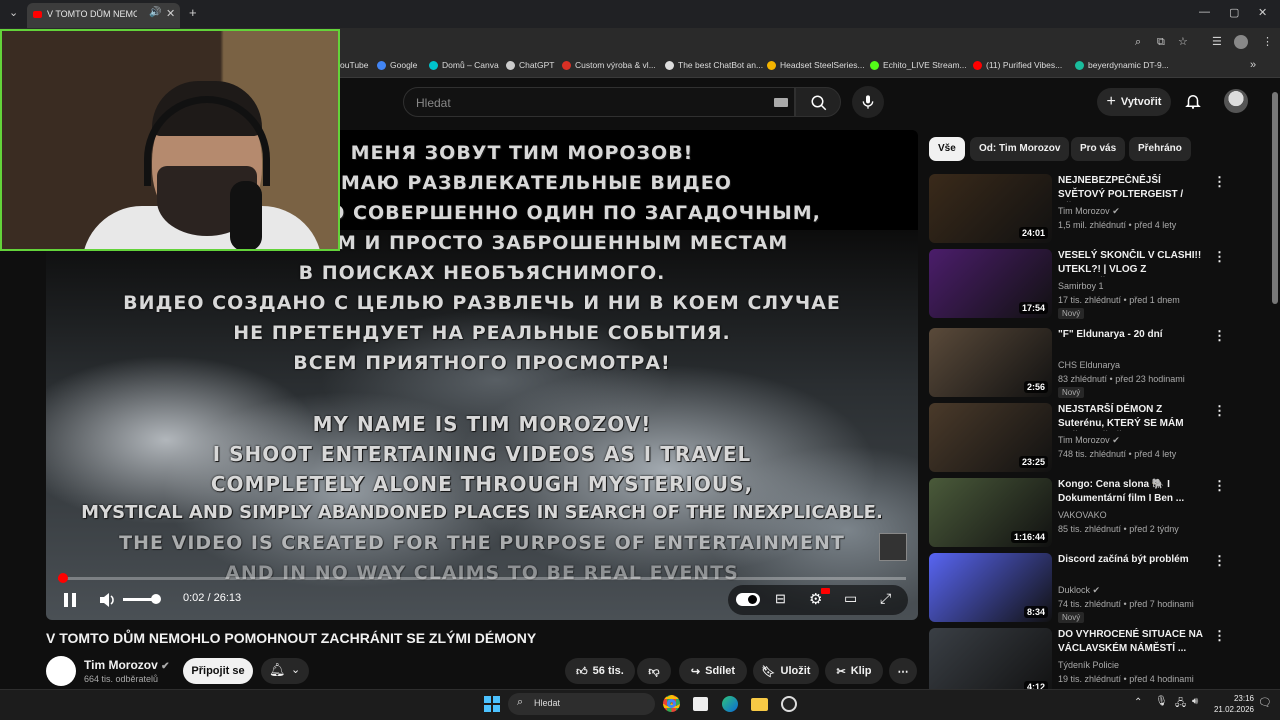 Image resolution: width=1280 pixels, height=720 pixels. I want to click on recommendation-channel: Týdeník Policie, so click(1088, 665).